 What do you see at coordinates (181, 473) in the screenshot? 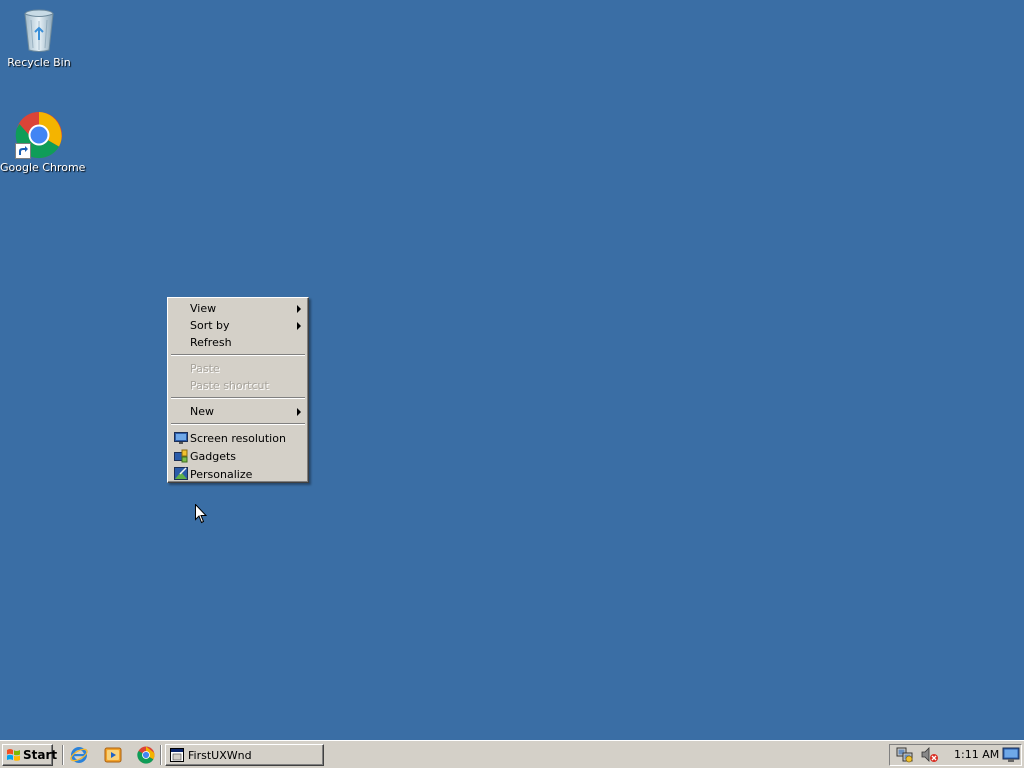
I see `personalize-icon` at bounding box center [181, 473].